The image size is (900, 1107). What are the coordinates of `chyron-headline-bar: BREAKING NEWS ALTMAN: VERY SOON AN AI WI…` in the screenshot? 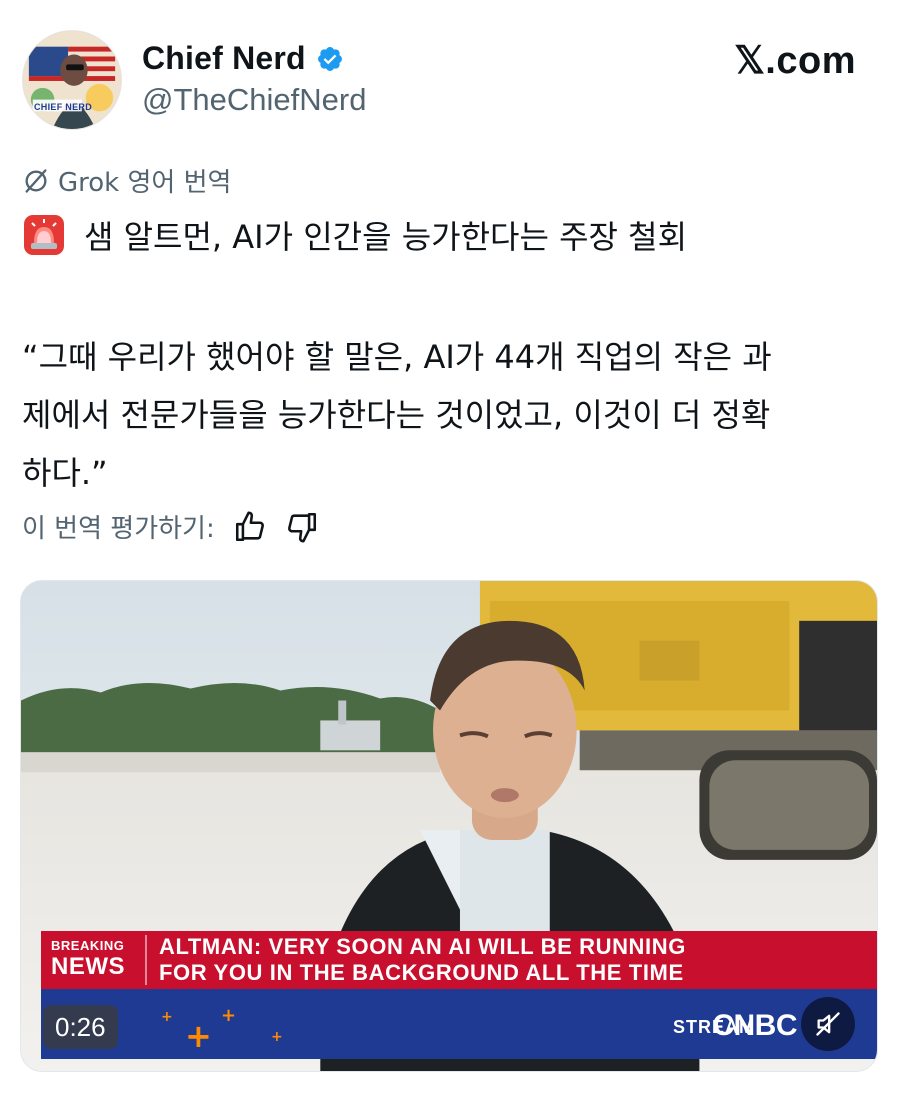 It's located at (459, 960).